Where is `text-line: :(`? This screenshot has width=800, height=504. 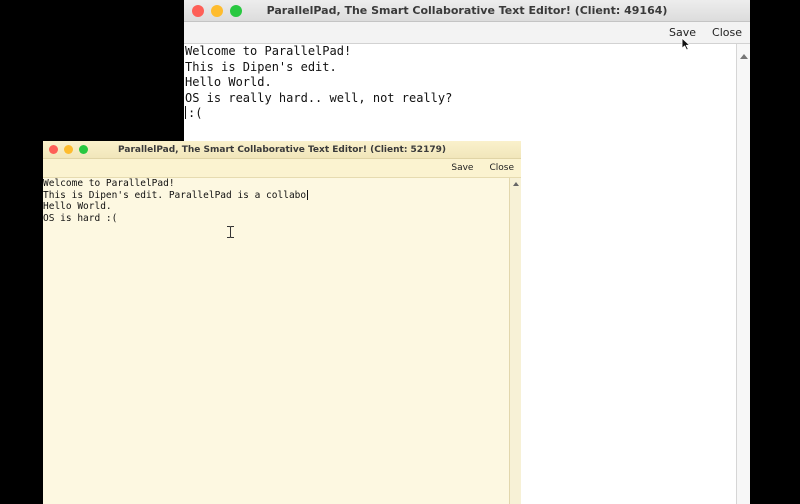 text-line: :( is located at coordinates (195, 113).